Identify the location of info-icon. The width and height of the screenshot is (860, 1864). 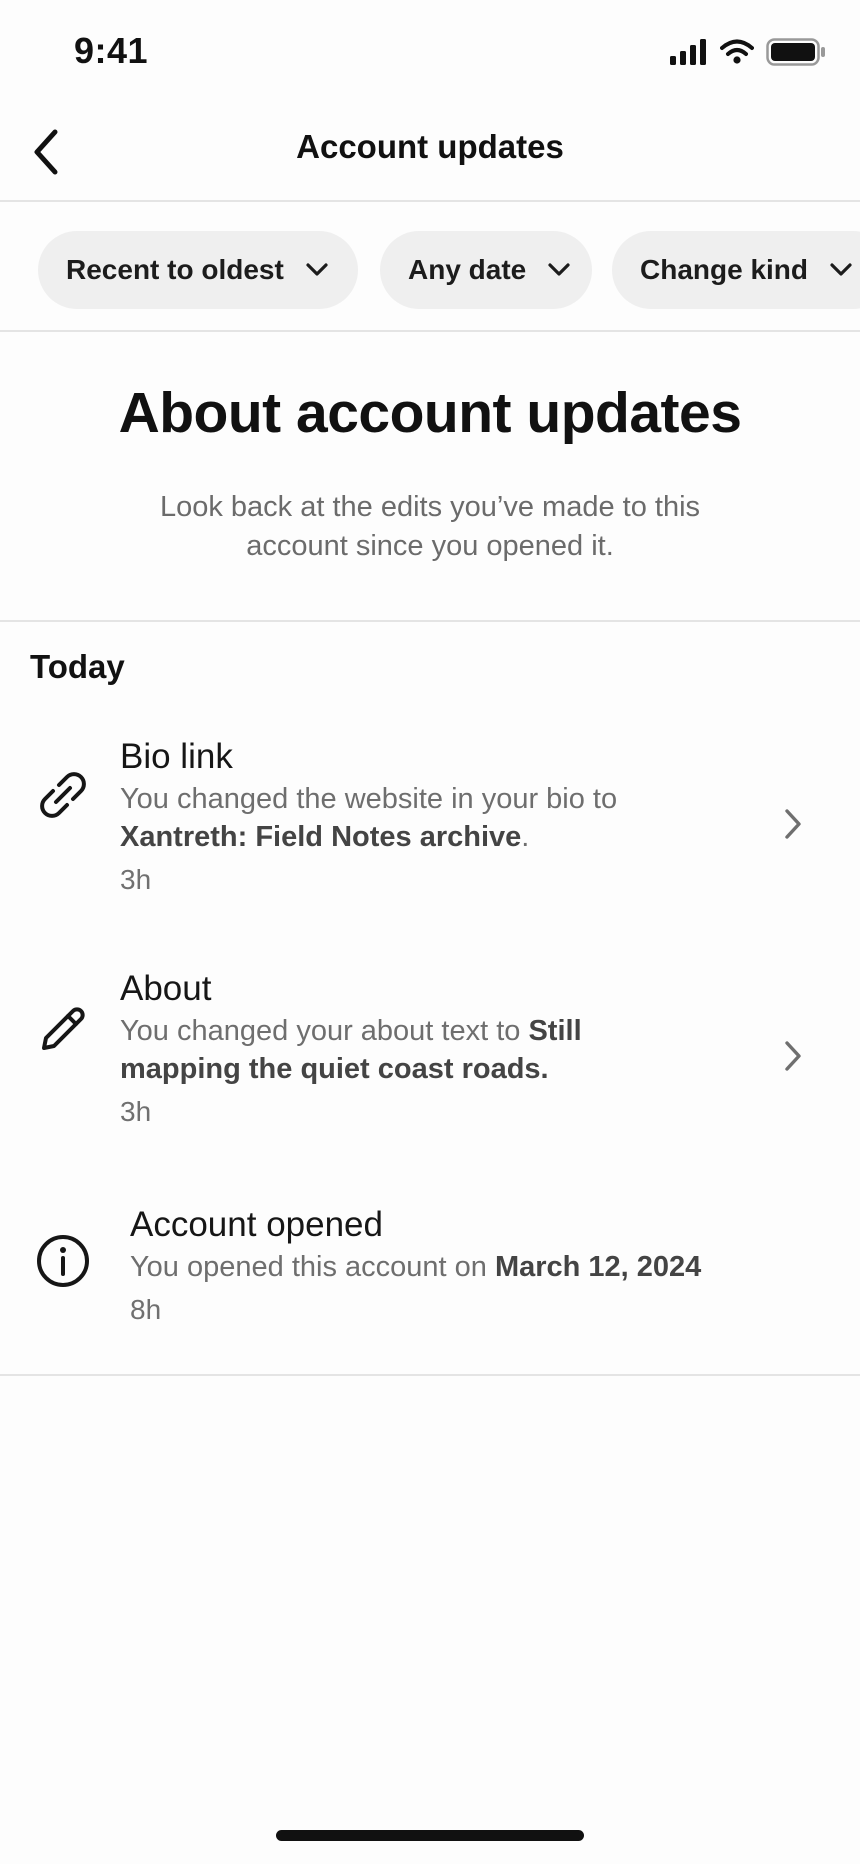
(63, 1261).